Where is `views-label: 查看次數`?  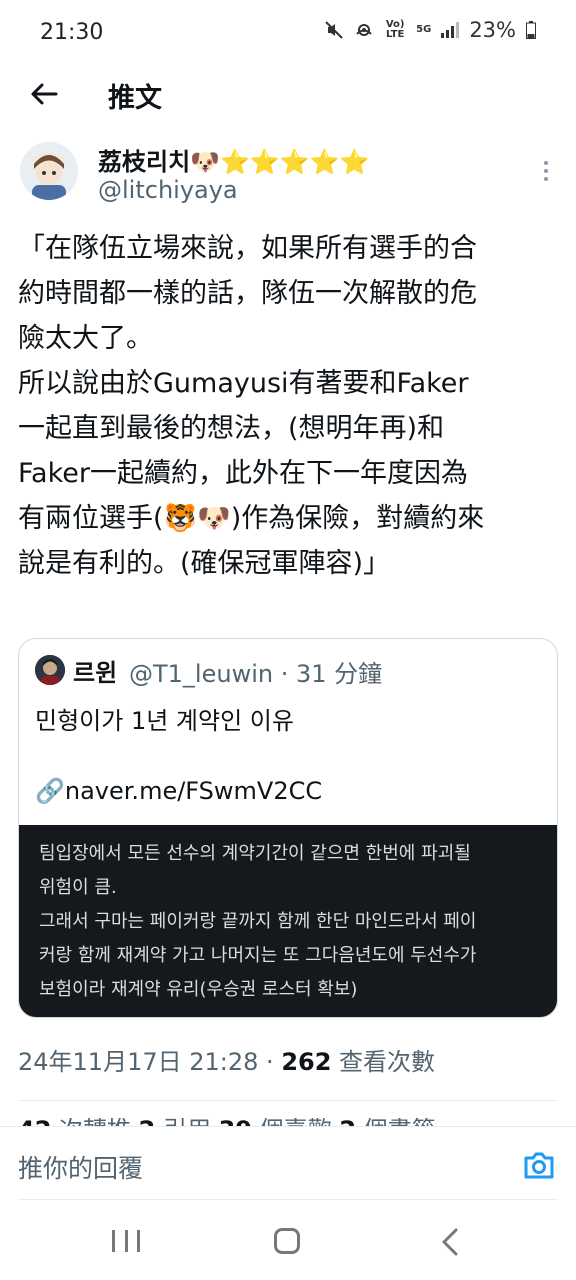
views-label: 查看次數 is located at coordinates (383, 1062).